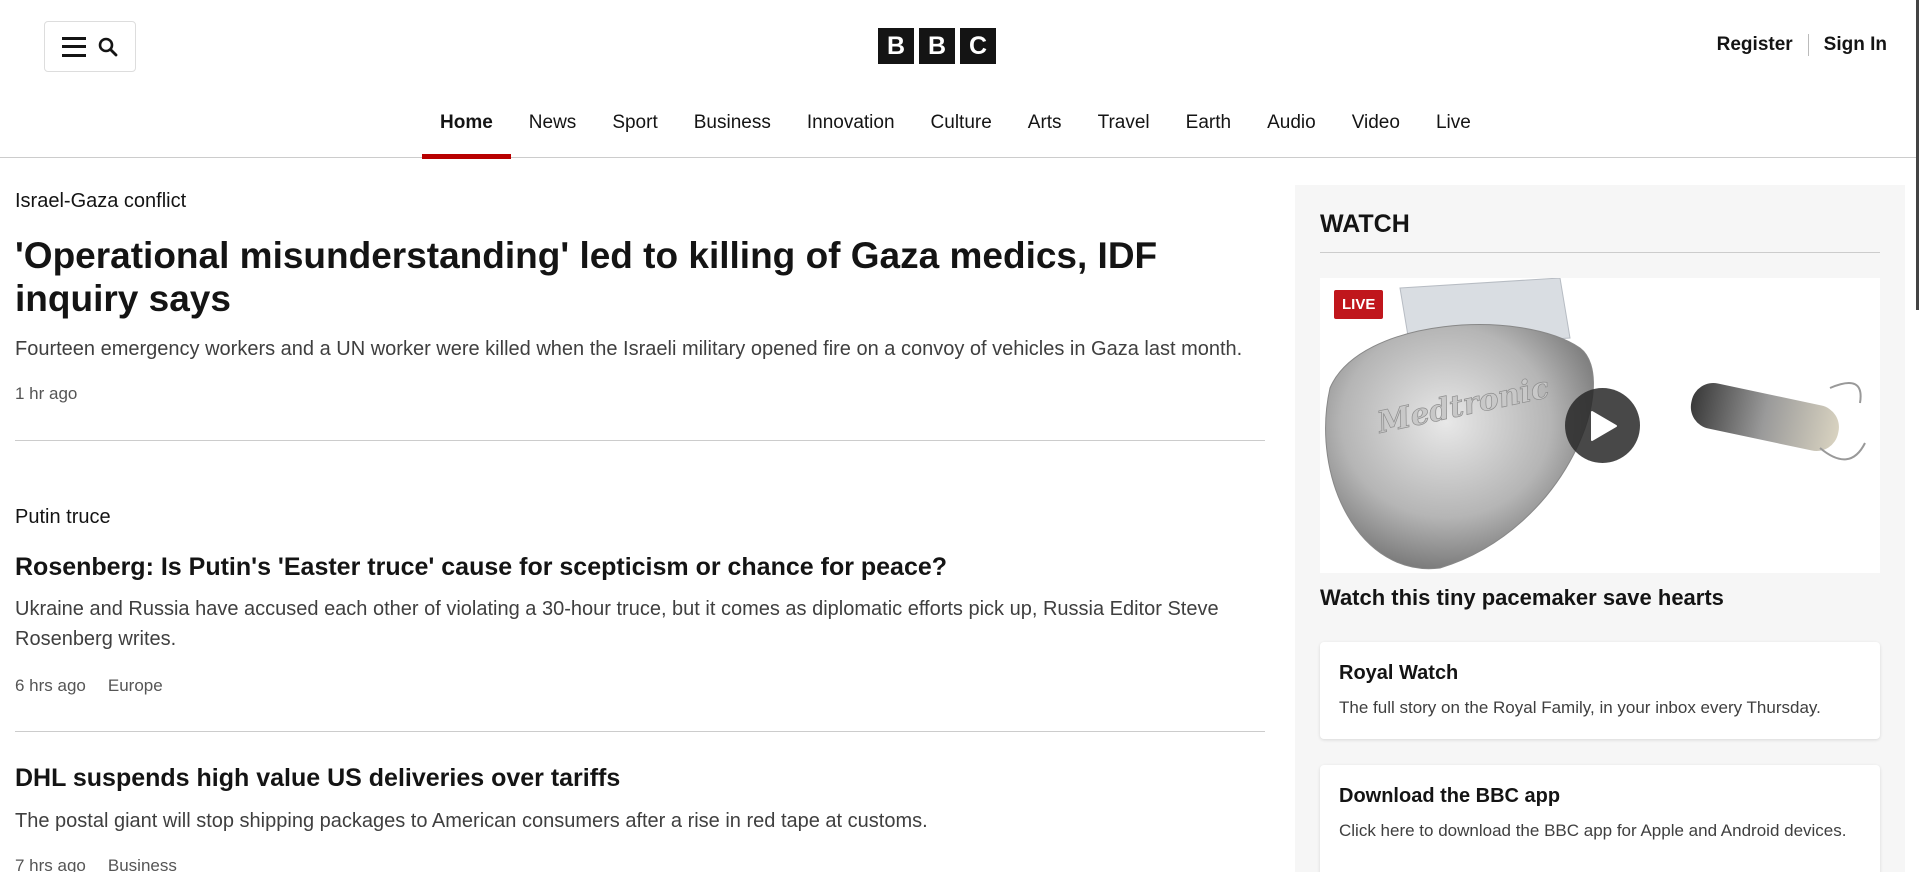  I want to click on card-title: Royal Watch, so click(1600, 673).